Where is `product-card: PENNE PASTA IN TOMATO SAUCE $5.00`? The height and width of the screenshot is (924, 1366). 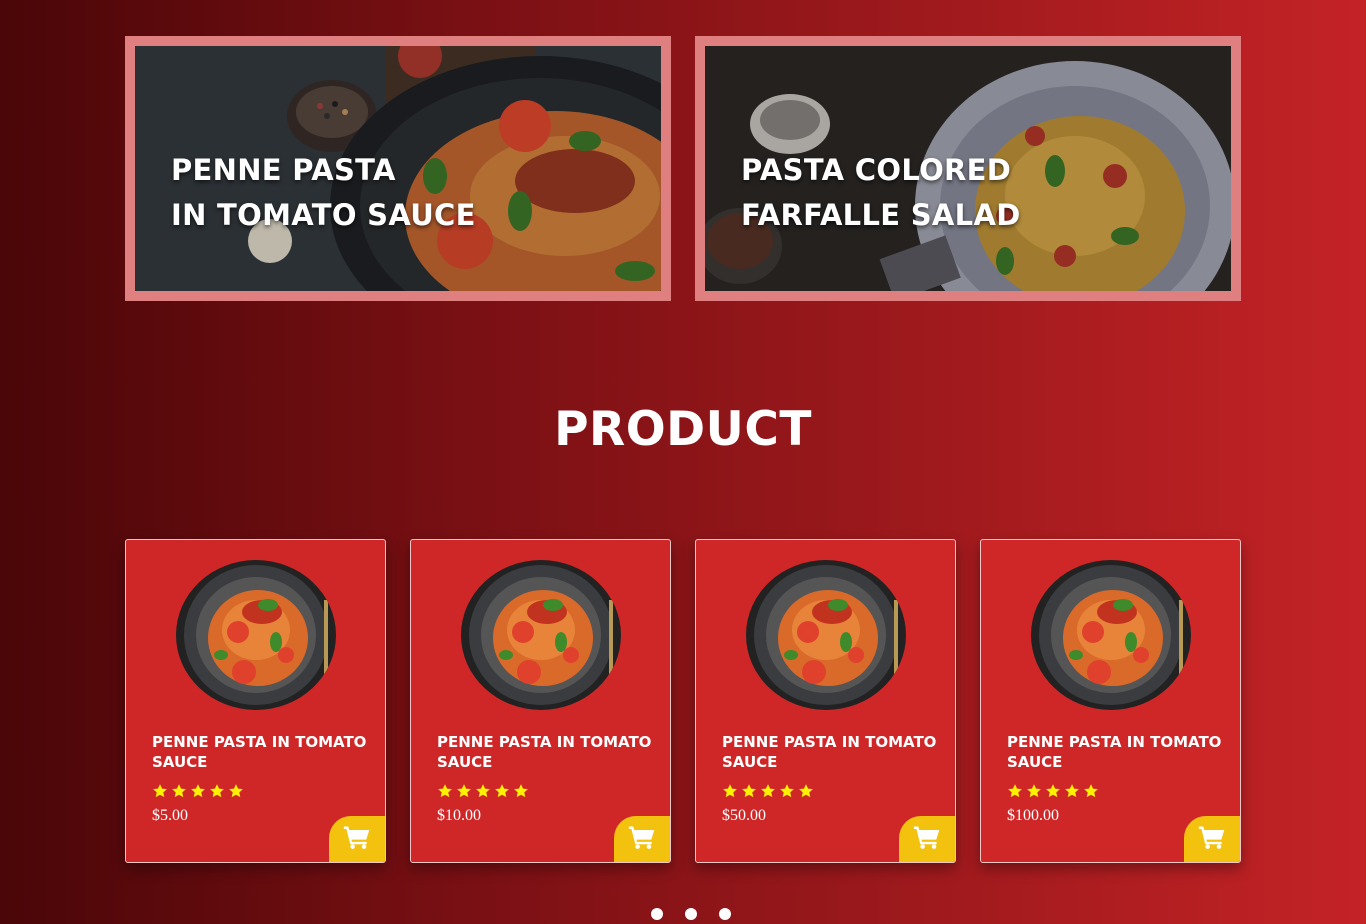
product-card: PENNE PASTA IN TOMATO SAUCE $5.00 is located at coordinates (255, 701).